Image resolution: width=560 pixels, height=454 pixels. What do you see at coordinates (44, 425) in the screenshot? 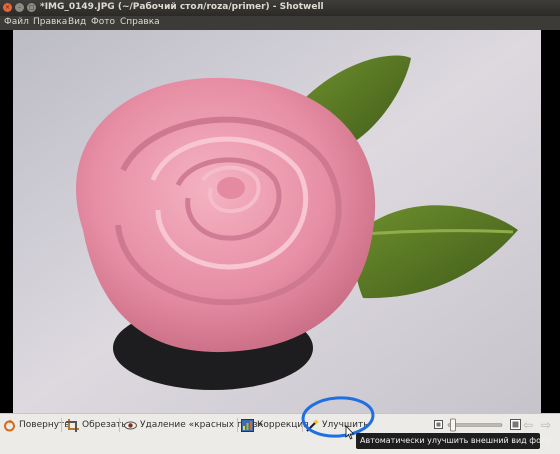
I see `rotate-label: Повернуть` at bounding box center [44, 425].